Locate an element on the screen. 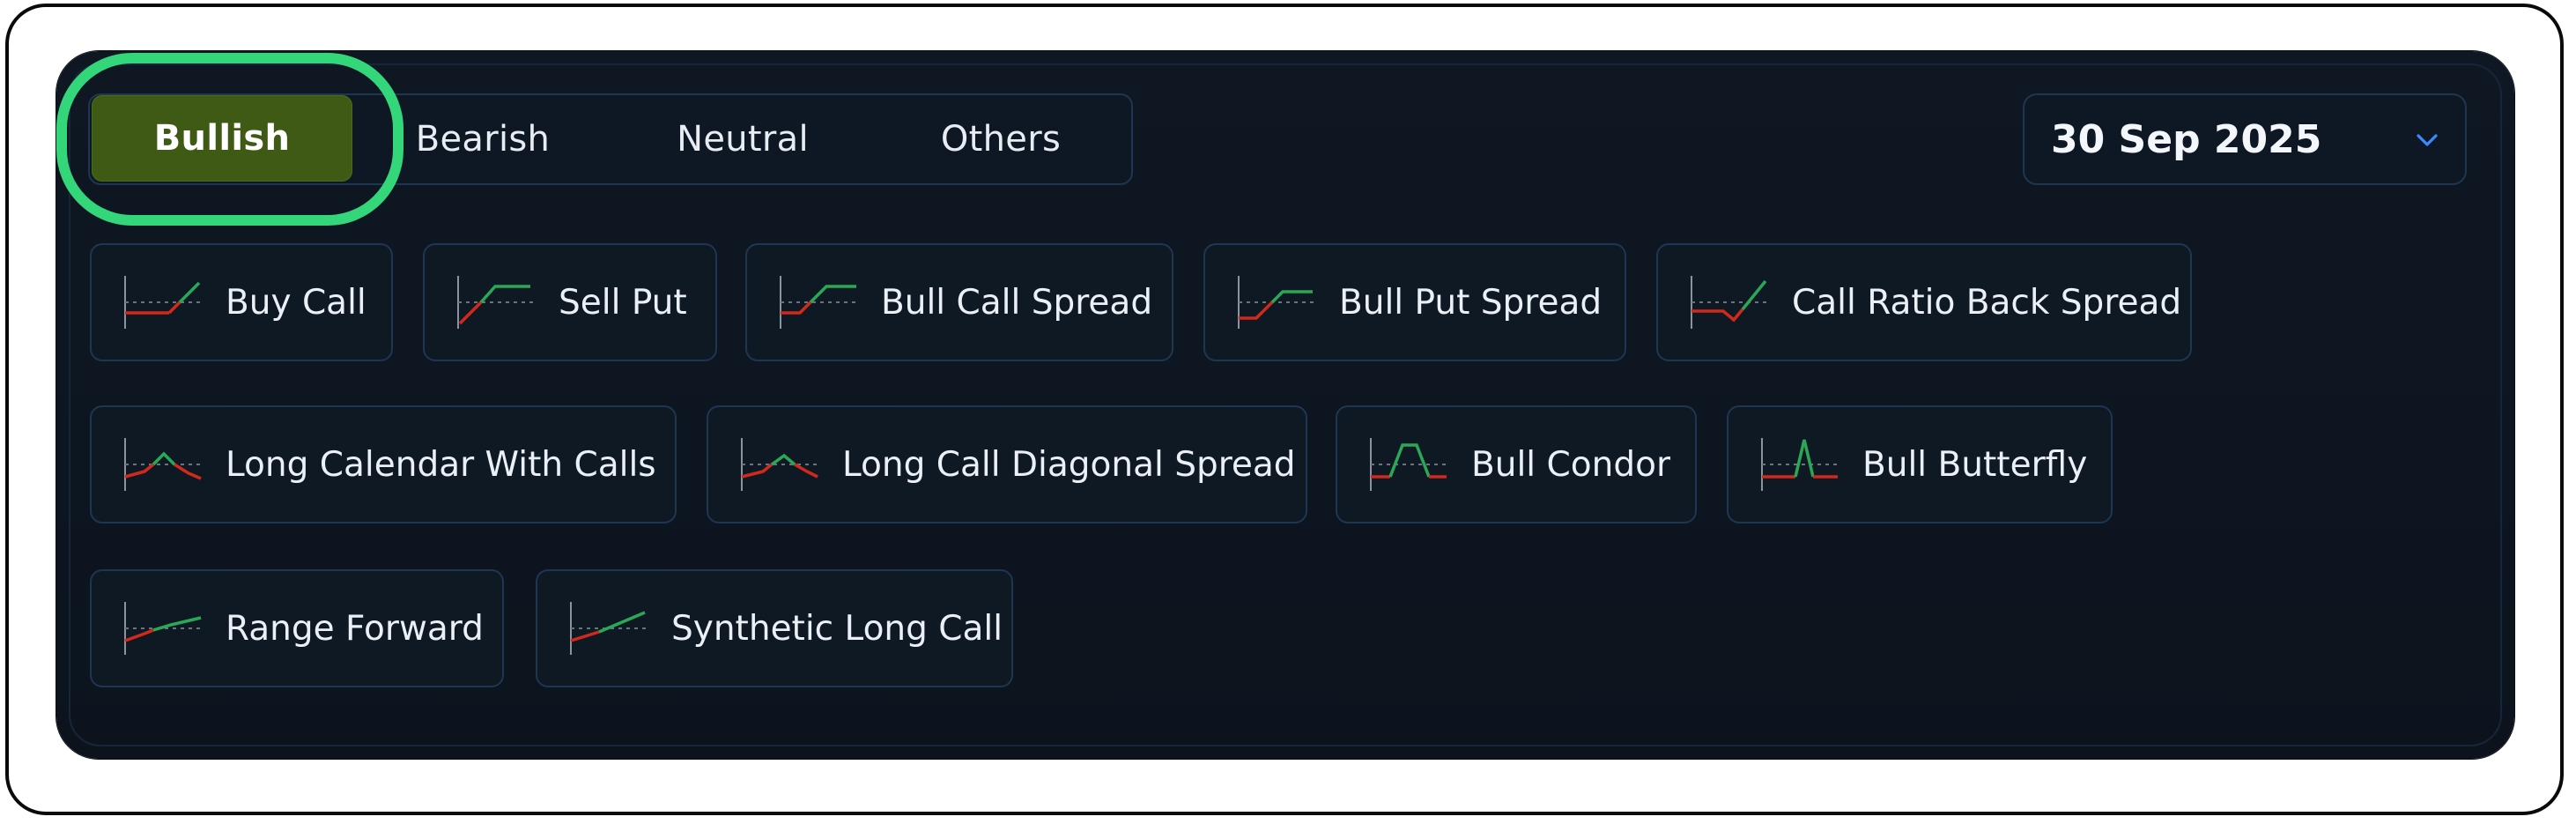 The image size is (2576, 824). strategy-label: Synthetic Long Call is located at coordinates (837, 628).